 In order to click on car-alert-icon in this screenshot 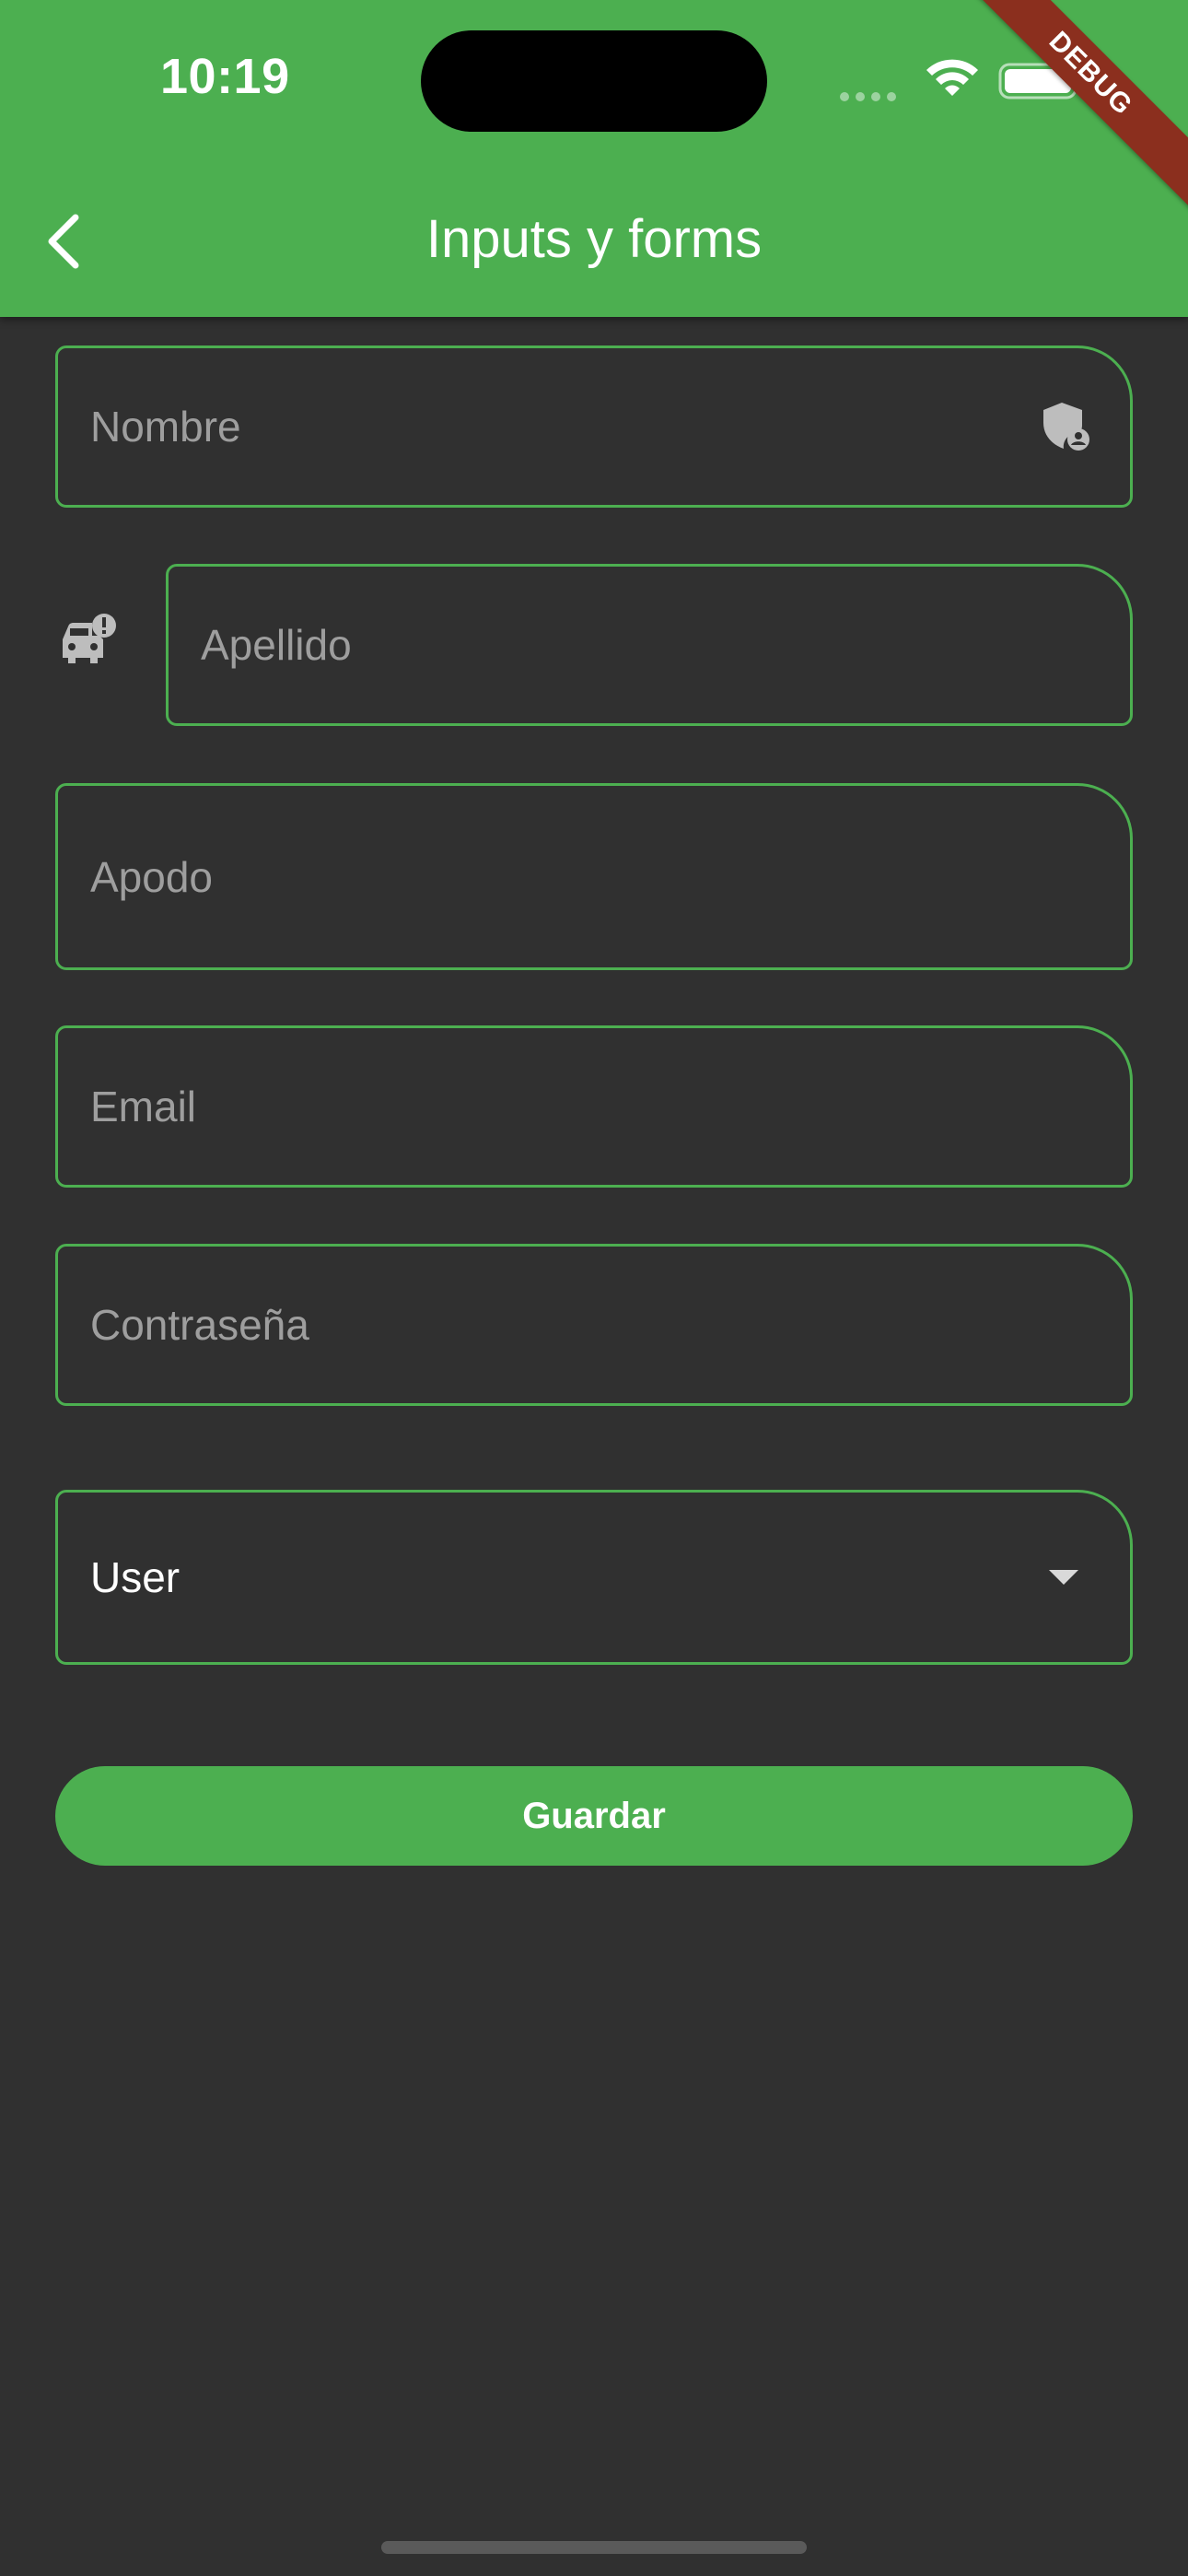, I will do `click(89, 638)`.